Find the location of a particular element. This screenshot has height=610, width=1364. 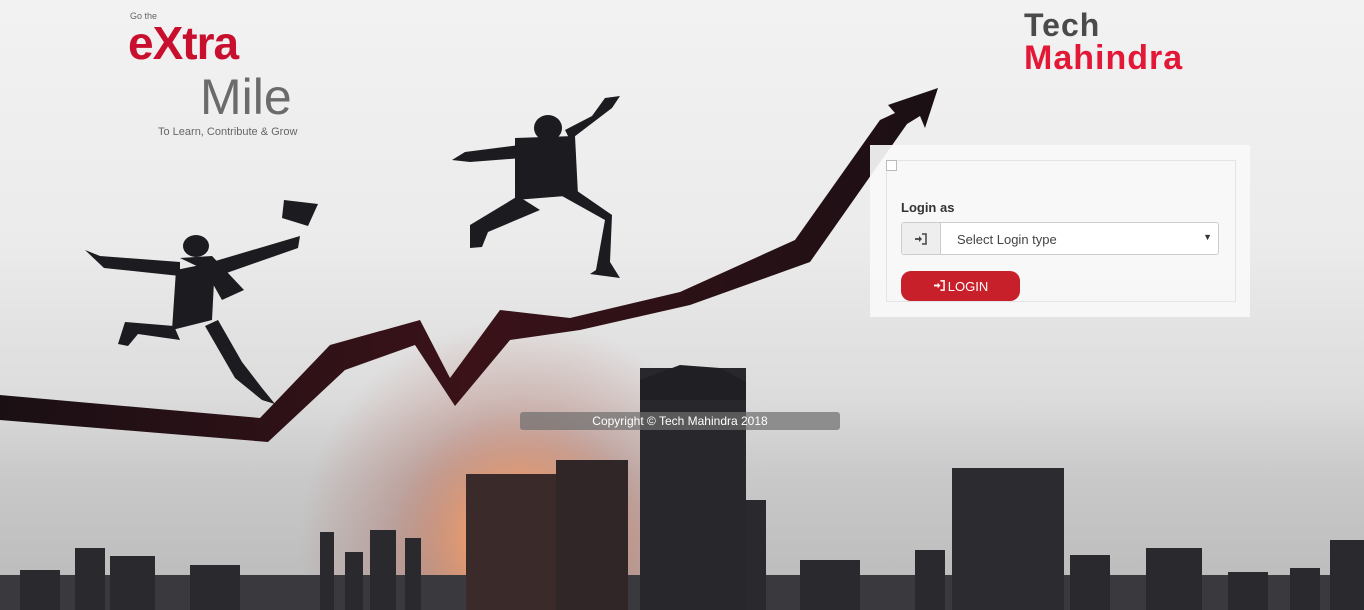

login-button: LOGIN is located at coordinates (960, 286).